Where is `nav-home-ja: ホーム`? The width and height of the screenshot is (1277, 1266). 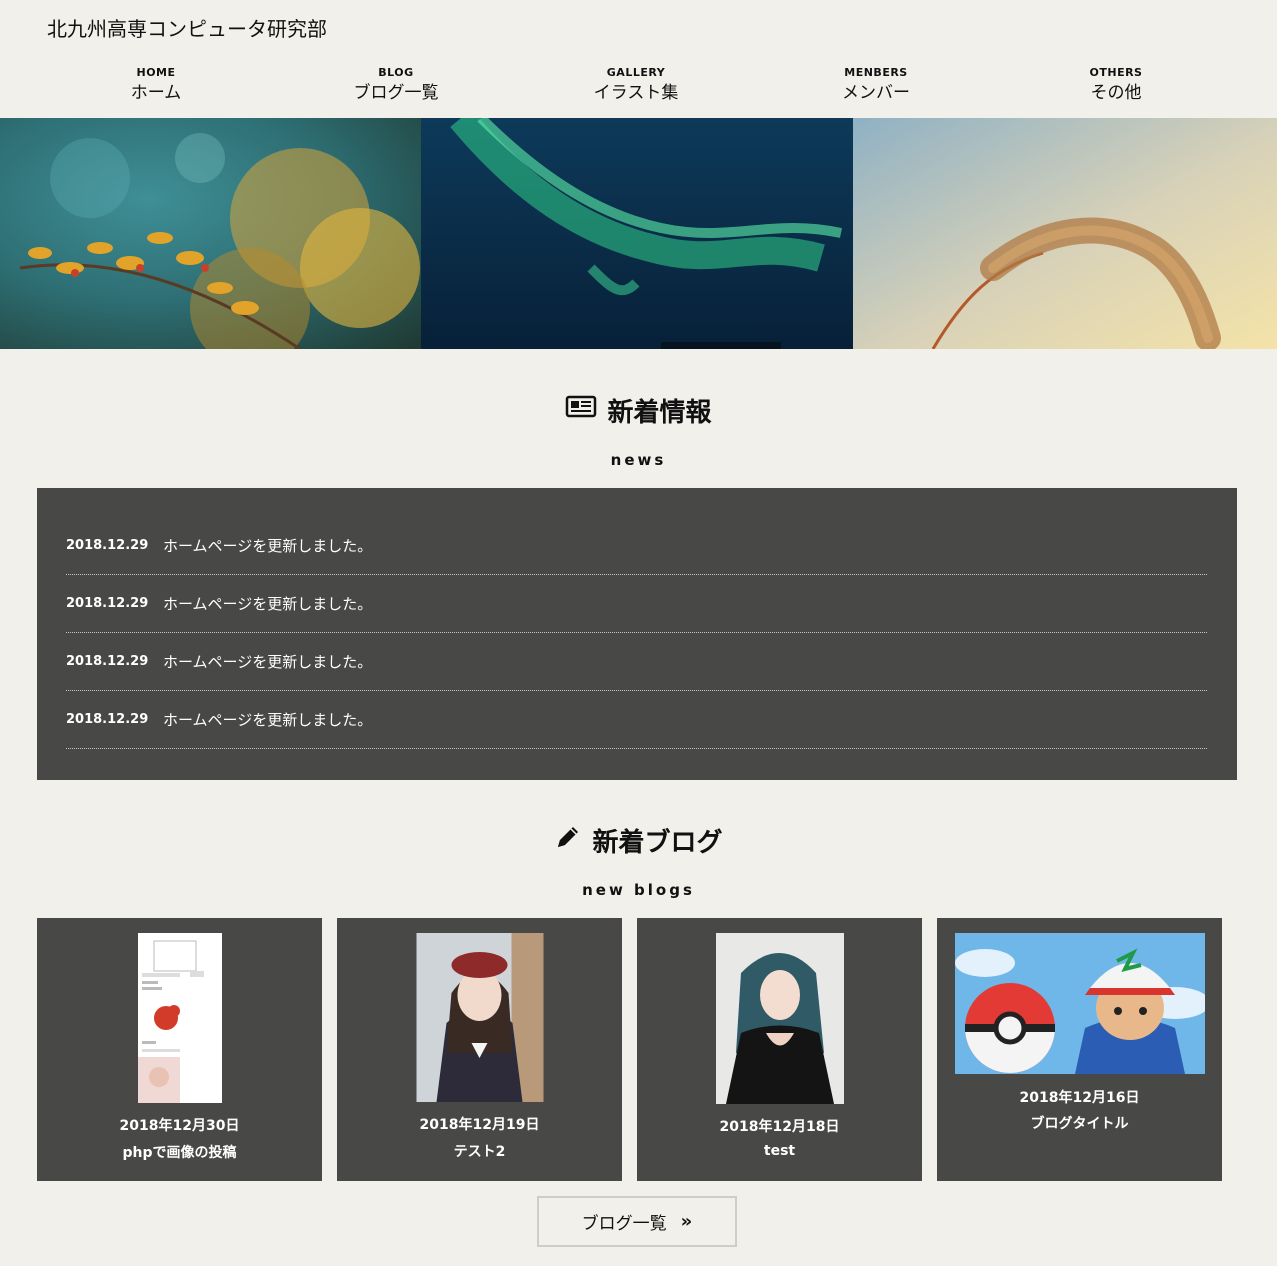 nav-home-ja: ホーム is located at coordinates (156, 93).